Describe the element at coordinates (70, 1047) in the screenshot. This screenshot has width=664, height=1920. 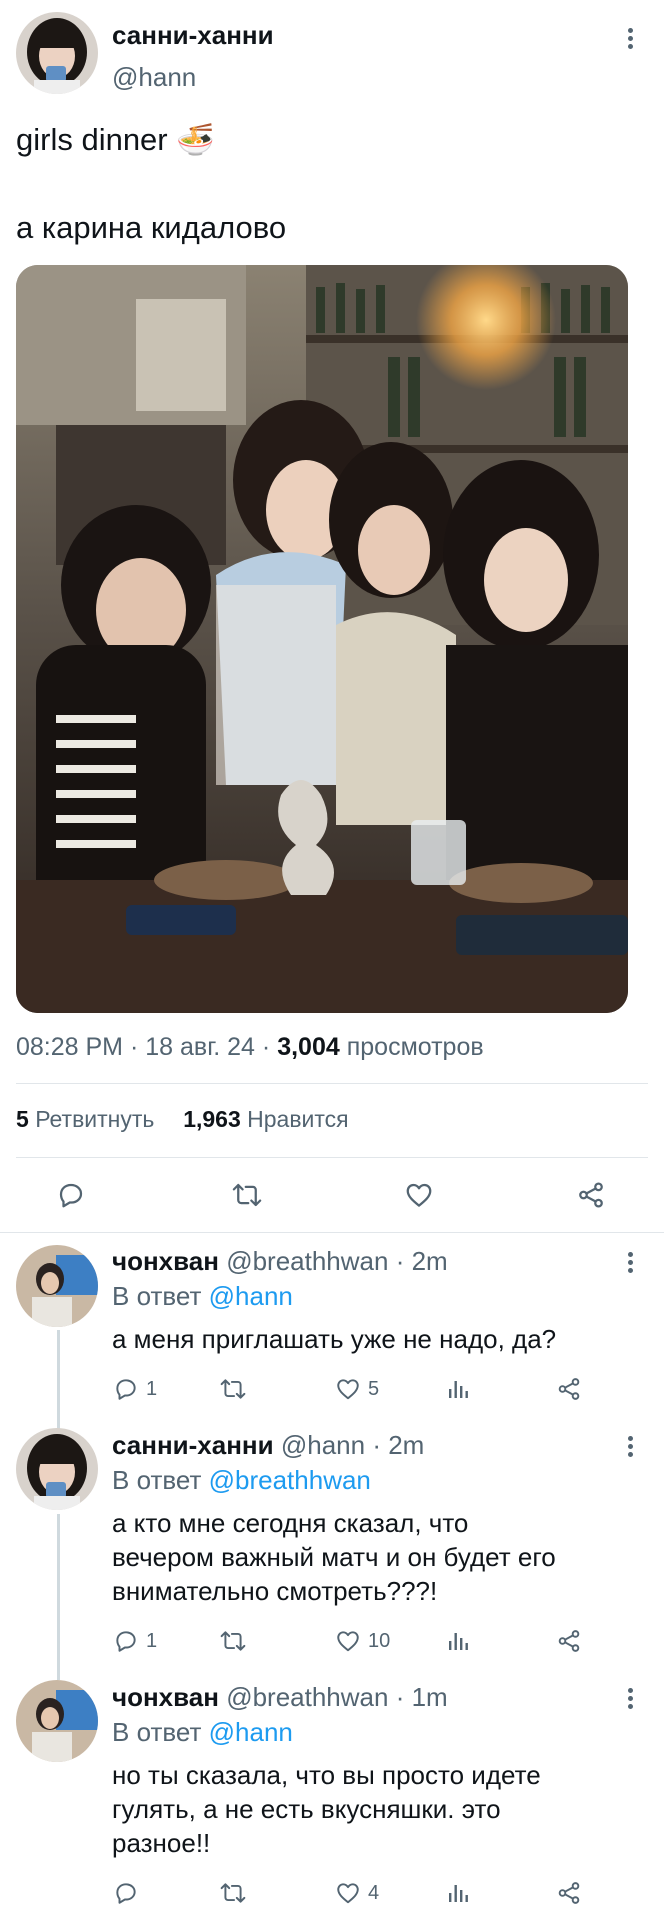
I see `tweet-time: 08:28 PM` at that location.